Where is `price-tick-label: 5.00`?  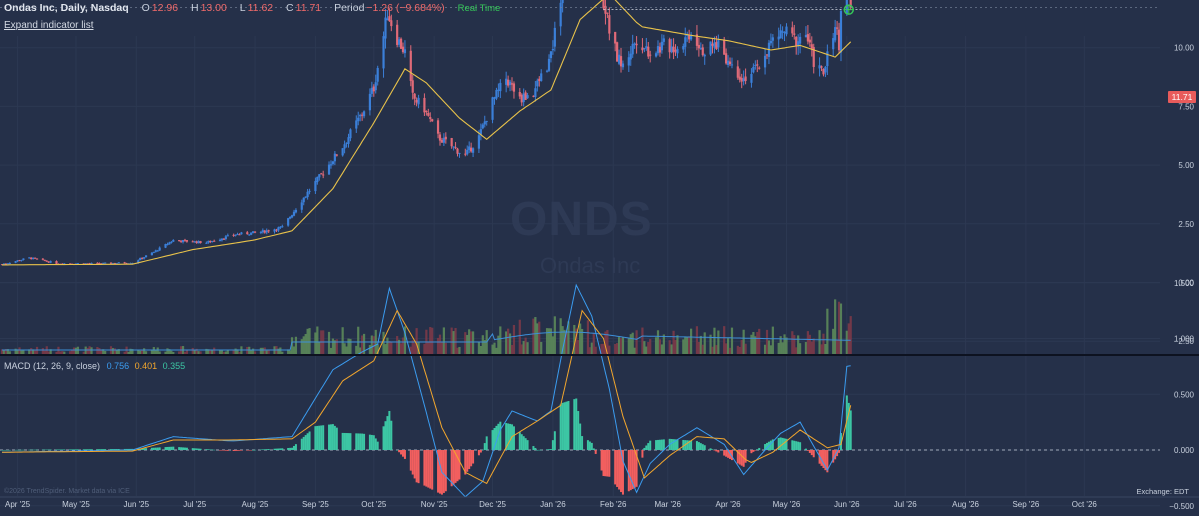
price-tick-label: 5.00 is located at coordinates (1186, 165).